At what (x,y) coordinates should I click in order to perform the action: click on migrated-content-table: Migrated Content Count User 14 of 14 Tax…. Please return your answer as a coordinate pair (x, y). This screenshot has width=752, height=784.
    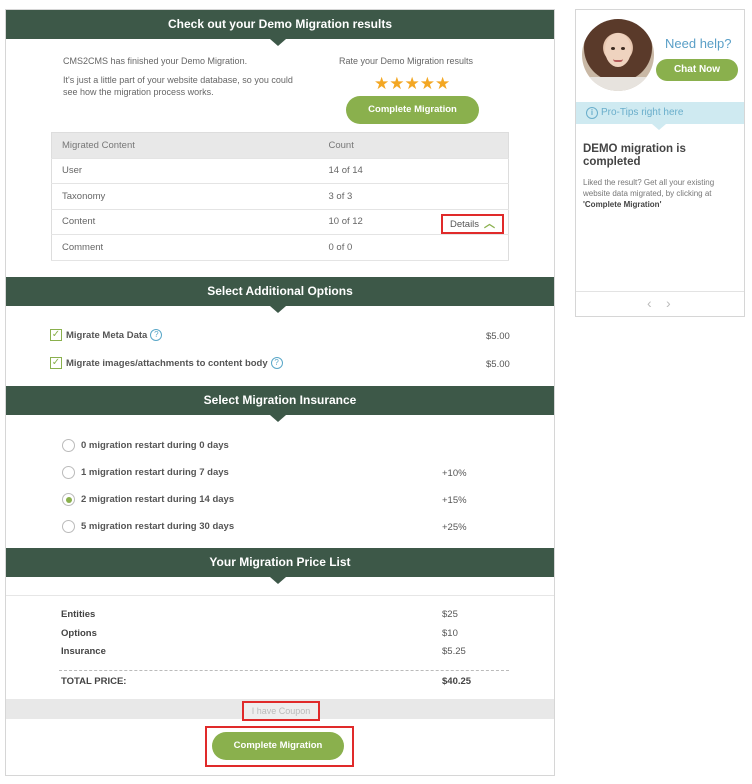
    Looking at the image, I should click on (280, 196).